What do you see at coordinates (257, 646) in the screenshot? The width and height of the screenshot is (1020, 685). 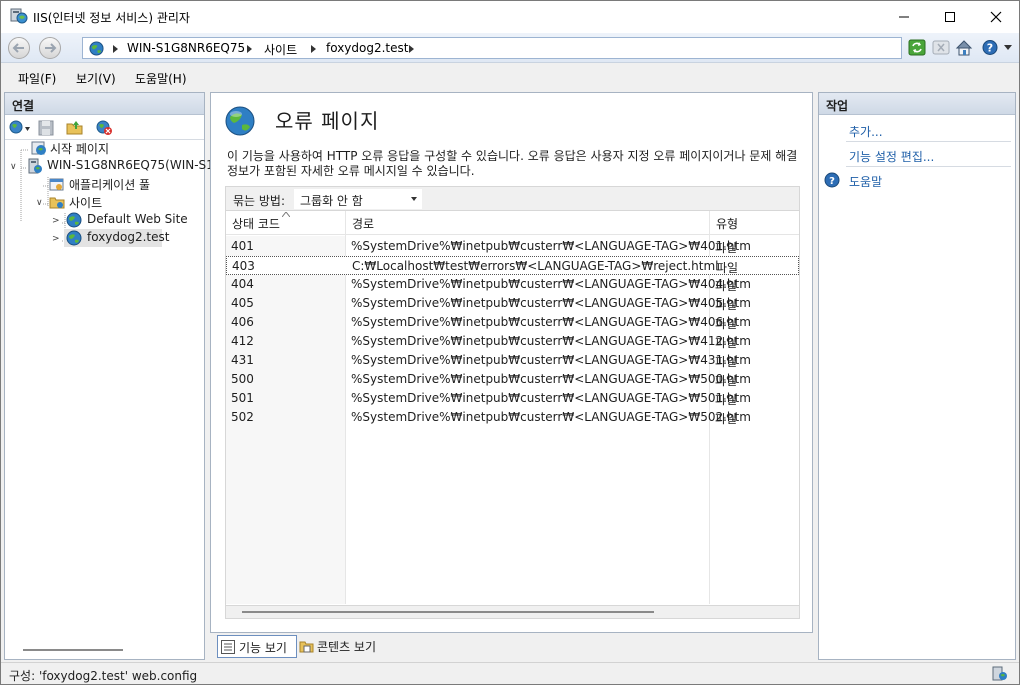 I see `tab-features-view: 기능 보기` at bounding box center [257, 646].